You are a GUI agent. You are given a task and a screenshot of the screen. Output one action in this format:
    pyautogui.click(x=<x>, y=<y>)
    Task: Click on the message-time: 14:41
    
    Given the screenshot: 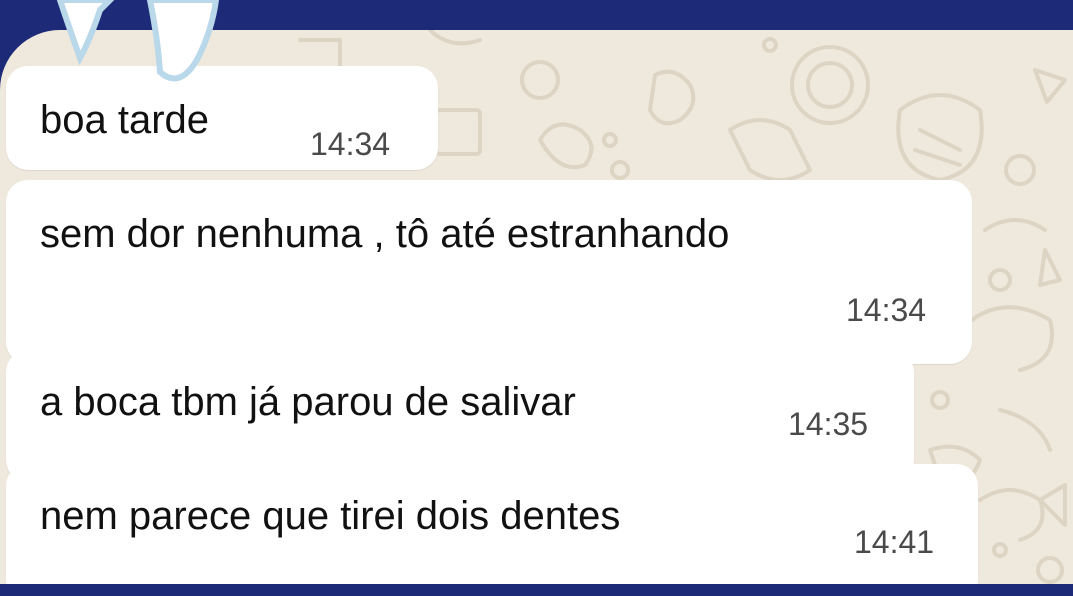 What is the action you would take?
    pyautogui.click(x=894, y=542)
    